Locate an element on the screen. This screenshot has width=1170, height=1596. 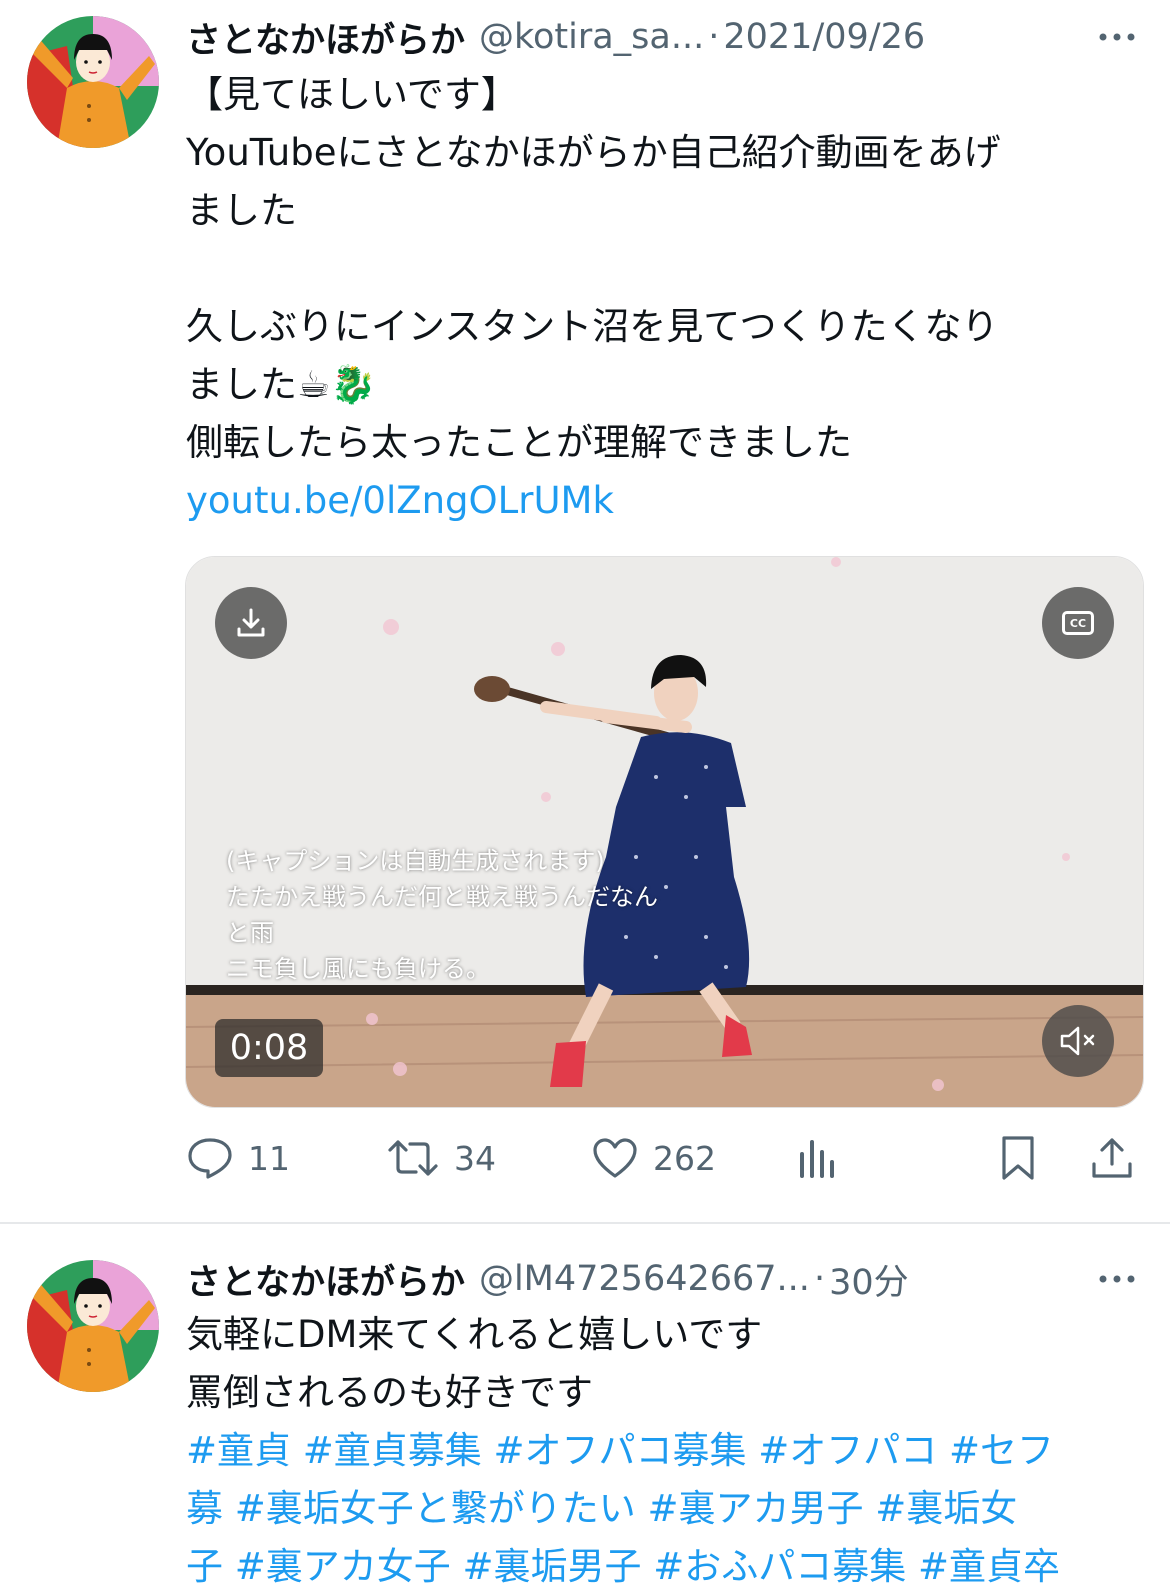
share-button is located at coordinates (1112, 1158).